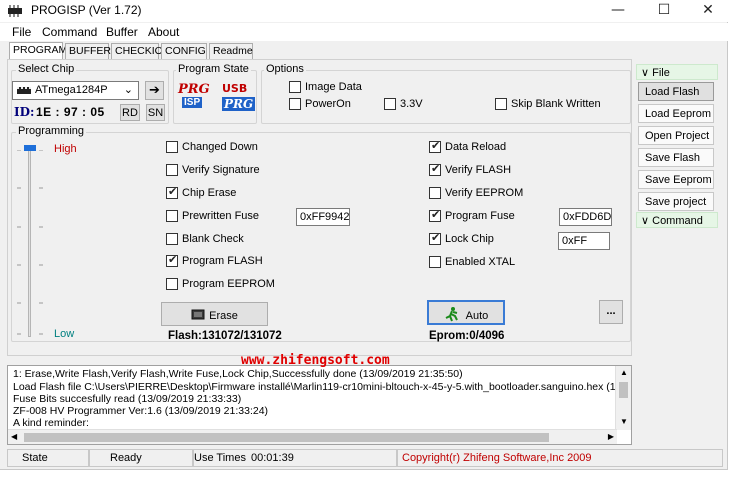  What do you see at coordinates (24, 112) in the screenshot?
I see `id-label: ID:` at bounding box center [24, 112].